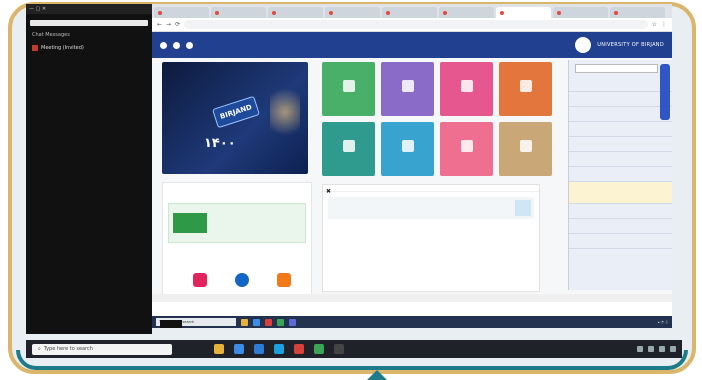 This screenshot has width=702, height=380. I want to click on close-icon: ✖, so click(328, 191).